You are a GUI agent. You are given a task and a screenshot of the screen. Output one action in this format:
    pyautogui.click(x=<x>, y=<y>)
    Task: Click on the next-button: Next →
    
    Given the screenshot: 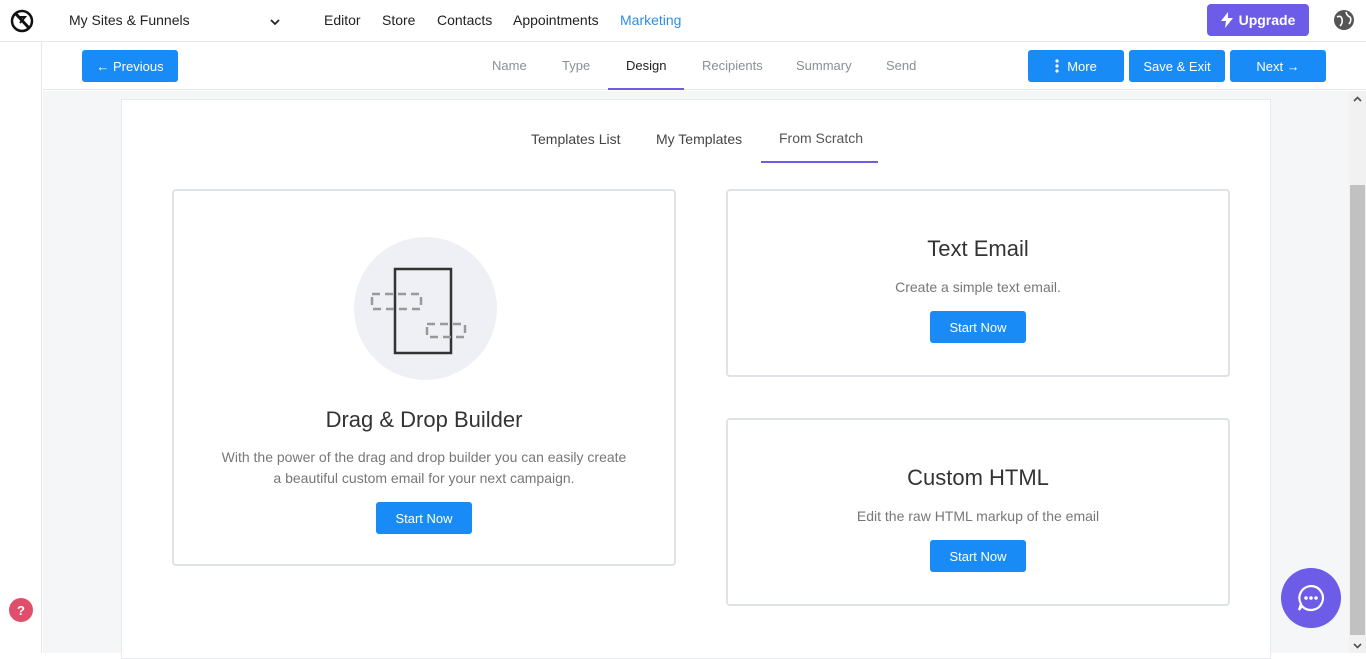 What is the action you would take?
    pyautogui.click(x=1278, y=66)
    